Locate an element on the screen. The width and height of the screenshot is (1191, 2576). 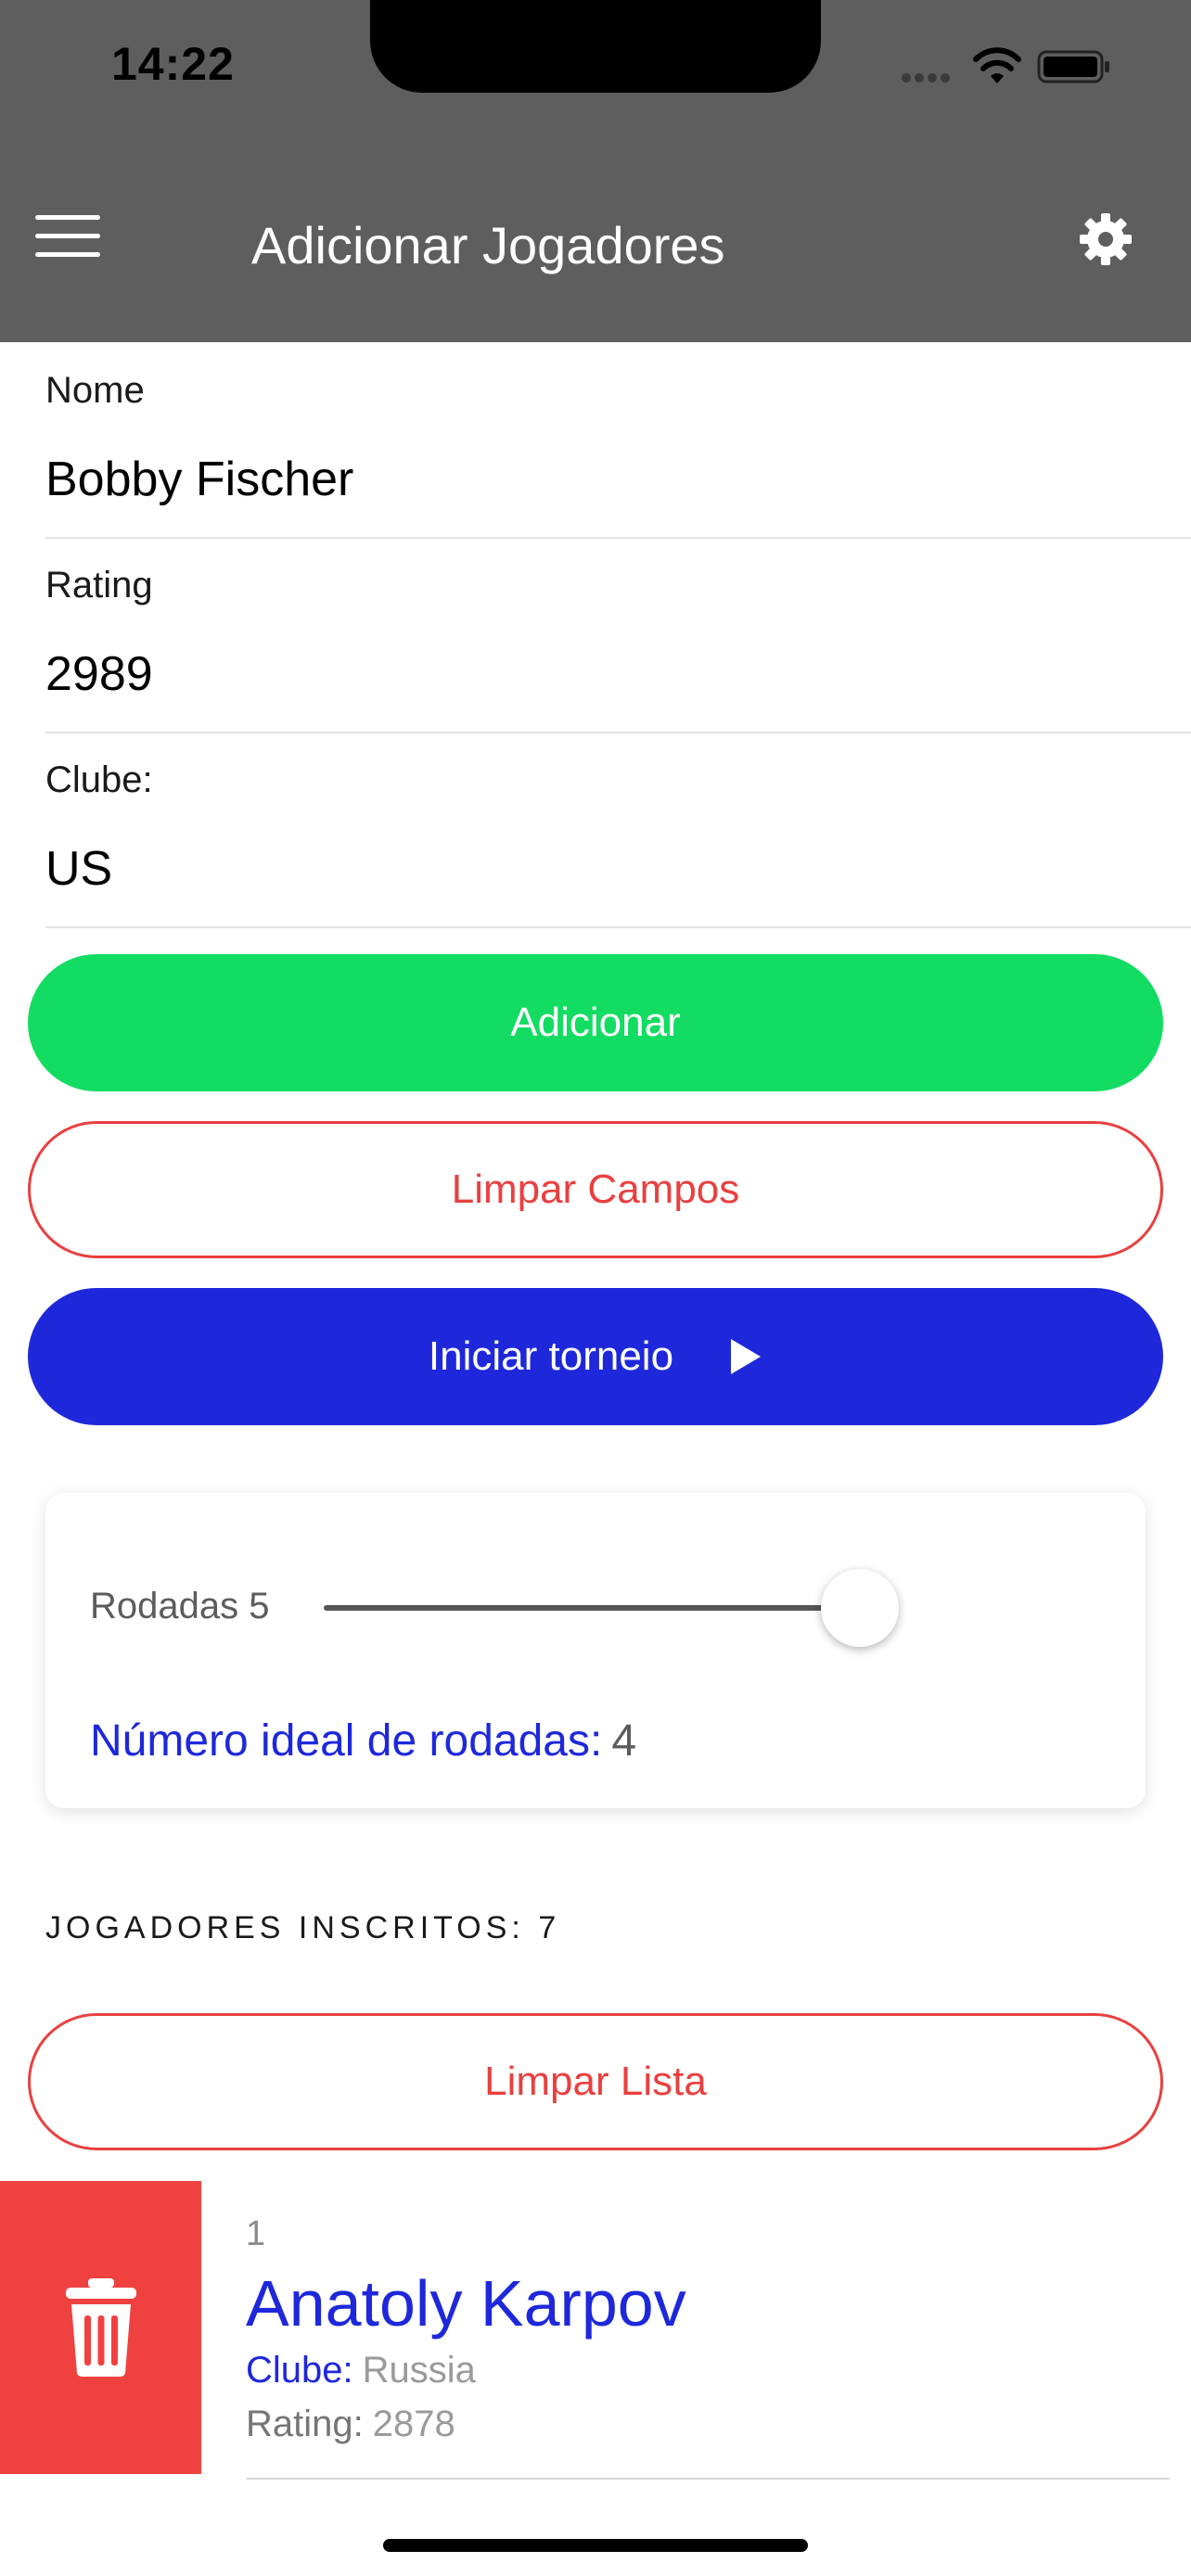
trash-icon is located at coordinates (100, 2327).